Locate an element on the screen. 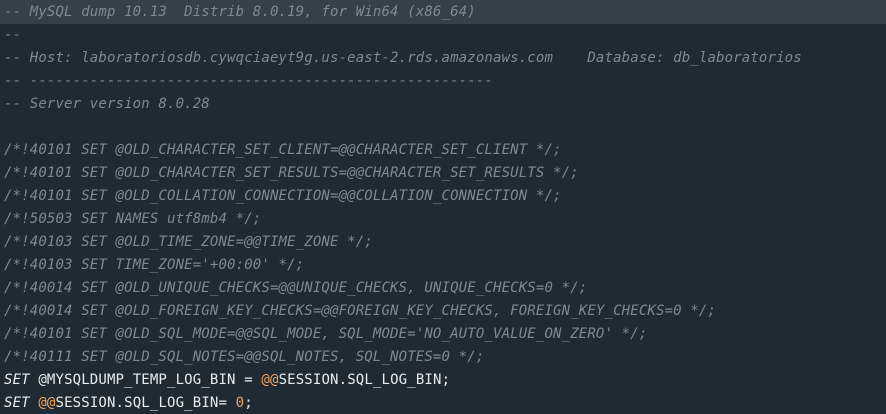  code-line-10: /*!50503 SET NAMES utf8mb4 */; is located at coordinates (132, 219).